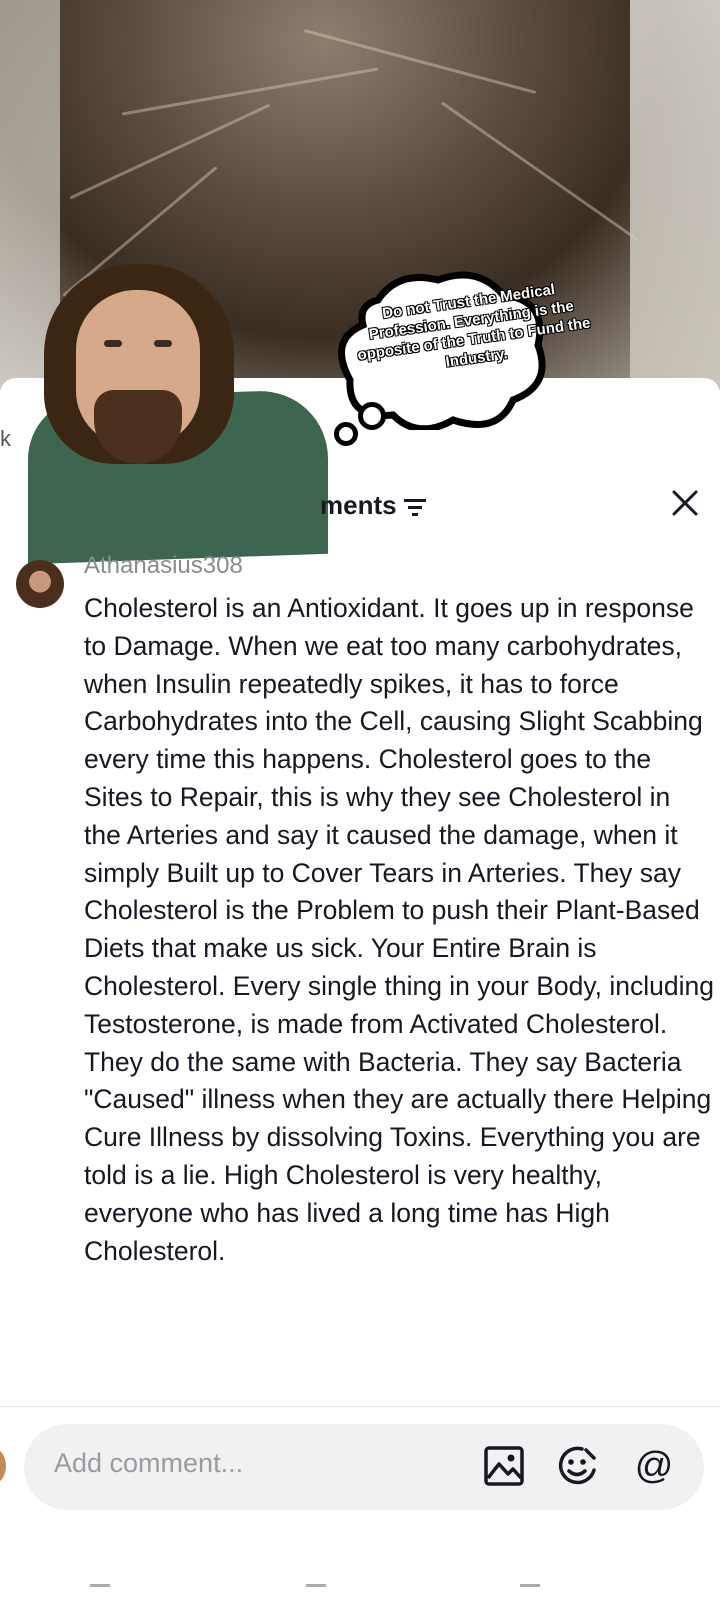 The height and width of the screenshot is (1608, 720). I want to click on mention-glyph: @, so click(654, 1466).